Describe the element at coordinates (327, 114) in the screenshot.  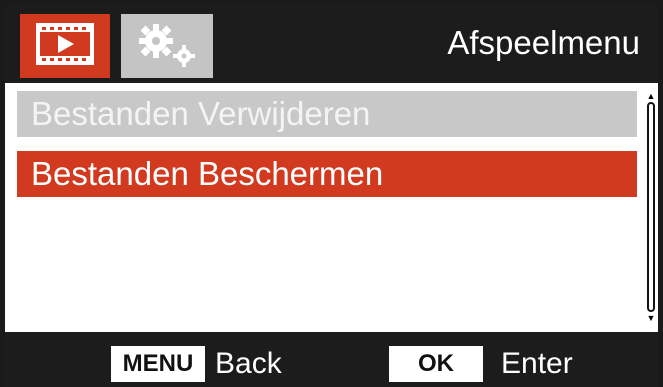
I see `menu-item-delete-files: Bestanden Verwijderen` at that location.